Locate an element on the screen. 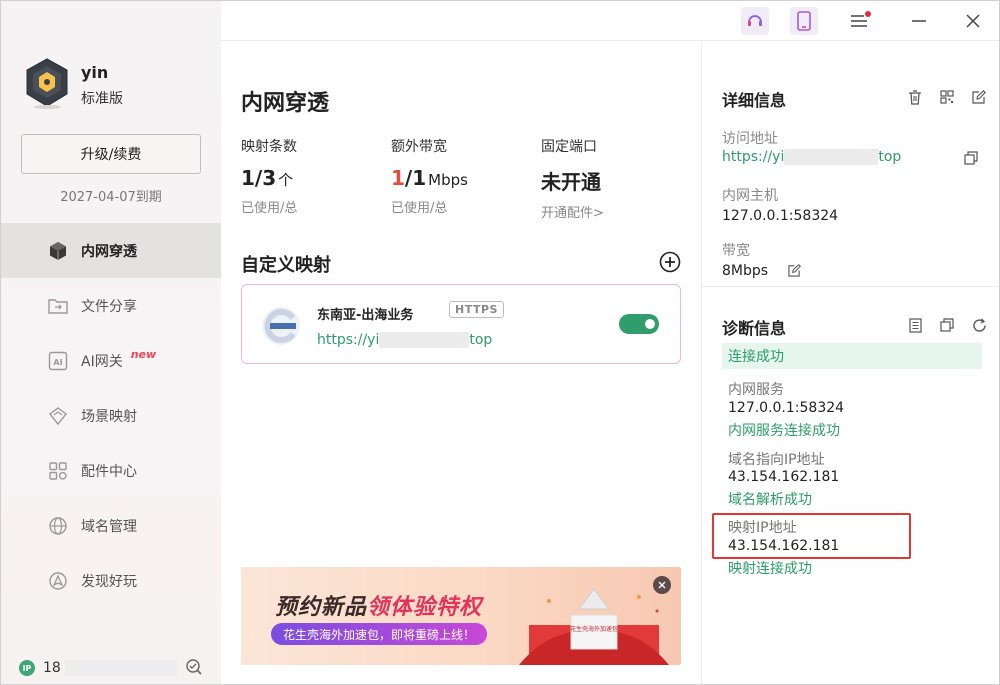 The width and height of the screenshot is (1000, 685). ip-address: 18 is located at coordinates (52, 668).